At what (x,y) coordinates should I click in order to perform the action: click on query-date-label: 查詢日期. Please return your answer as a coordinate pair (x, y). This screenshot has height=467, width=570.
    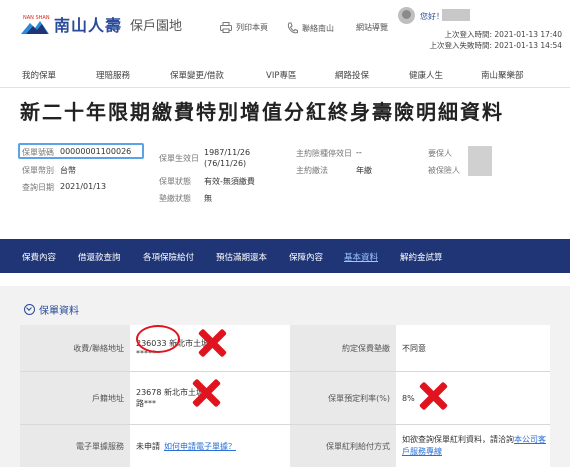
    Looking at the image, I should click on (38, 187).